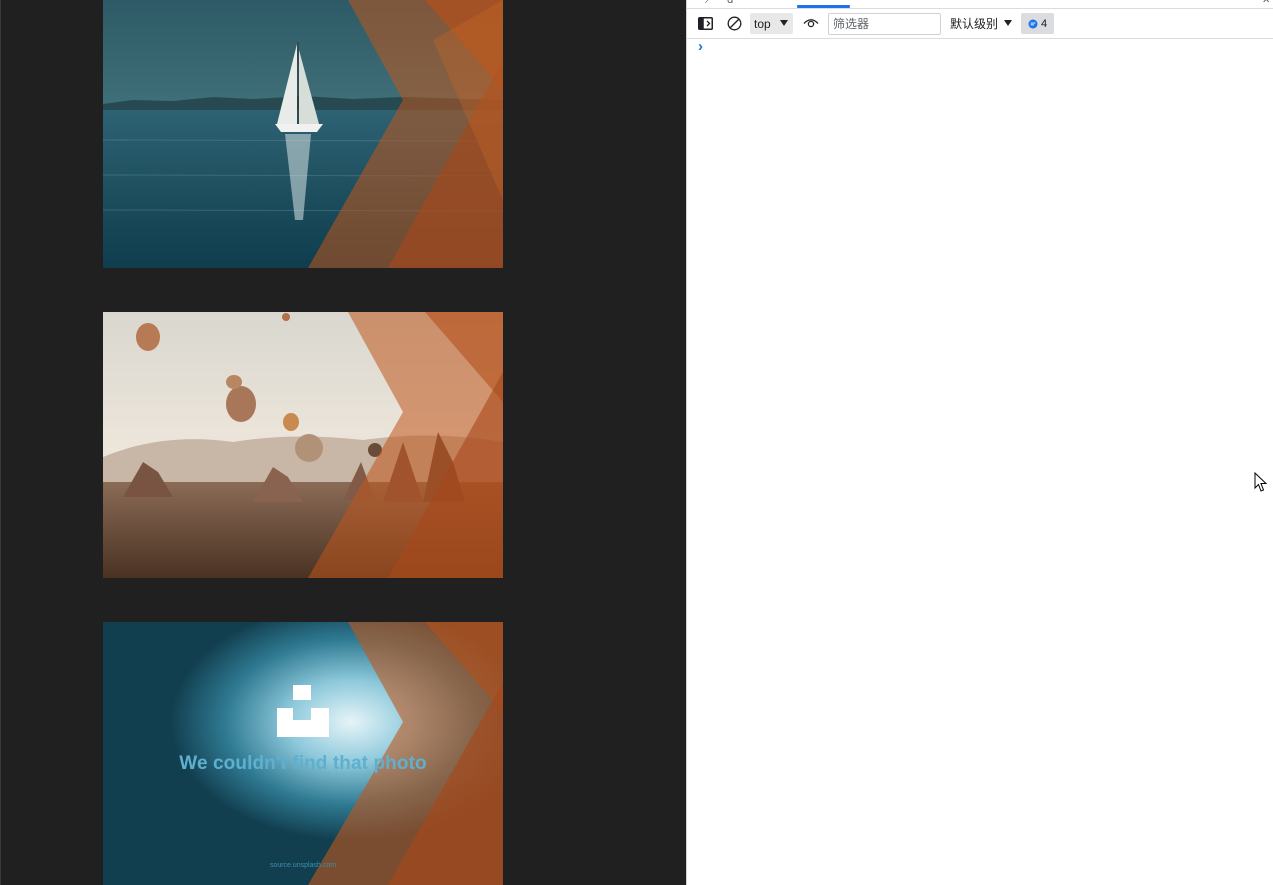 The height and width of the screenshot is (885, 1273). What do you see at coordinates (1033, 23) in the screenshot?
I see `message-icon` at bounding box center [1033, 23].